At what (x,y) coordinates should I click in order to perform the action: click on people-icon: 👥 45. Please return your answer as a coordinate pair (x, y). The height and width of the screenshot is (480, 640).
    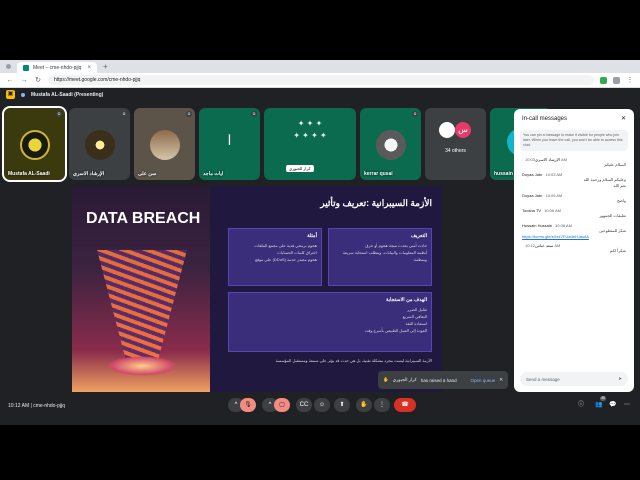
    Looking at the image, I should click on (600, 404).